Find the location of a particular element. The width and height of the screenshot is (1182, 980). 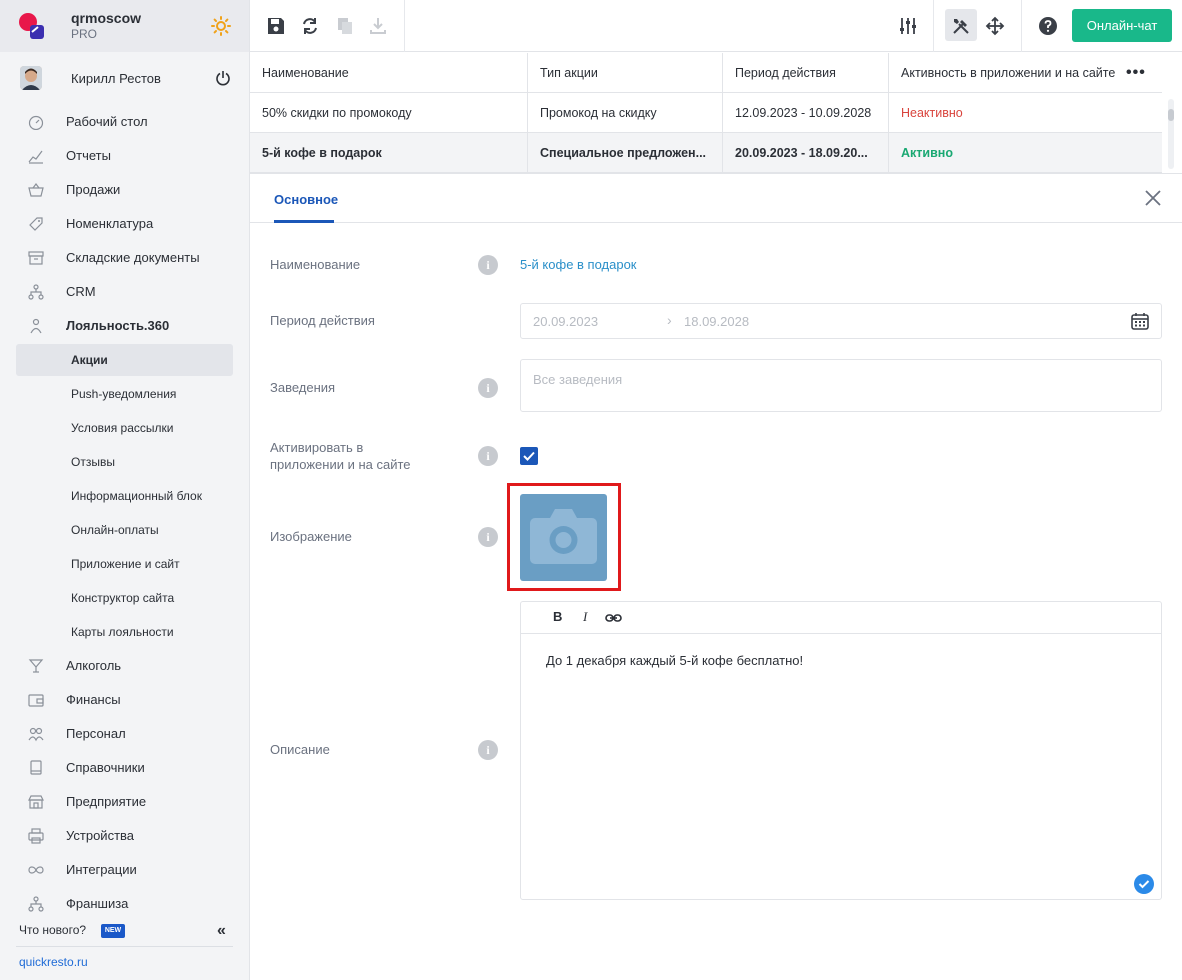

toolbar-divider is located at coordinates (404, 26).